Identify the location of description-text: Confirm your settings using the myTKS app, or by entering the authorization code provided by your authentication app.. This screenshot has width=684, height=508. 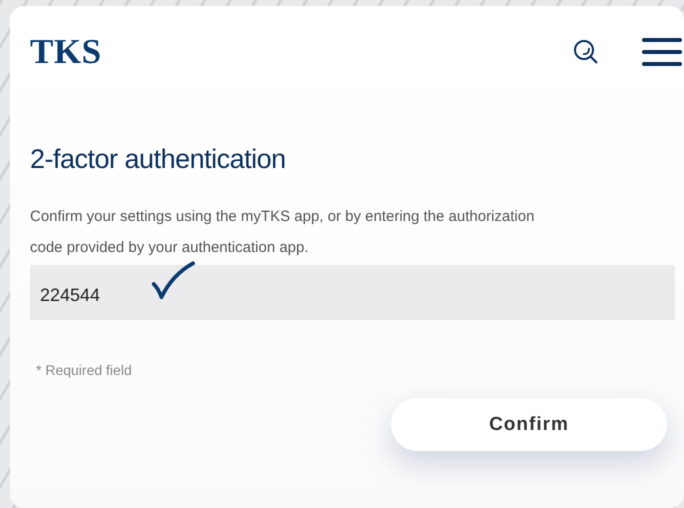
(283, 232).